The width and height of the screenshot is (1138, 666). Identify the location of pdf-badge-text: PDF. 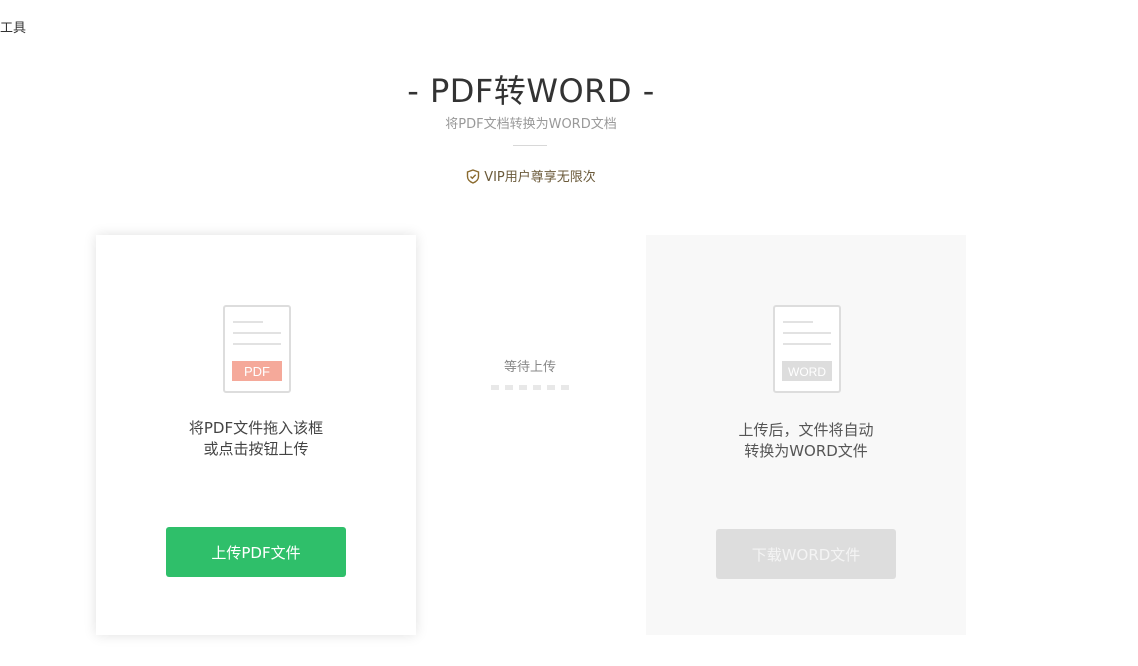
(257, 371).